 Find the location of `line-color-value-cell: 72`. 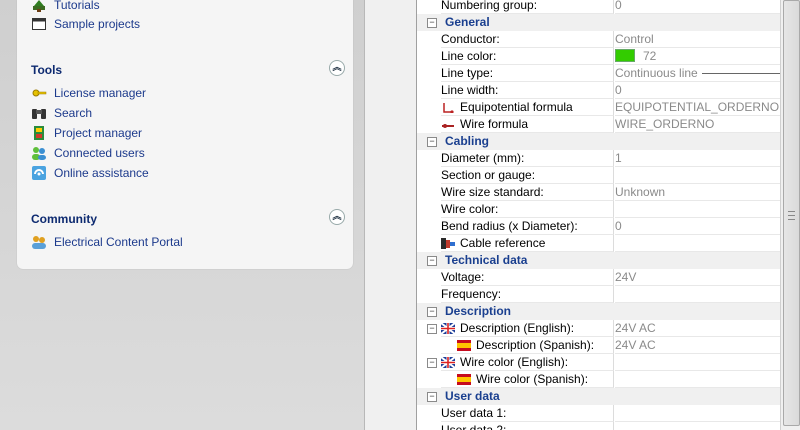

line-color-value-cell: 72 is located at coordinates (697, 56).